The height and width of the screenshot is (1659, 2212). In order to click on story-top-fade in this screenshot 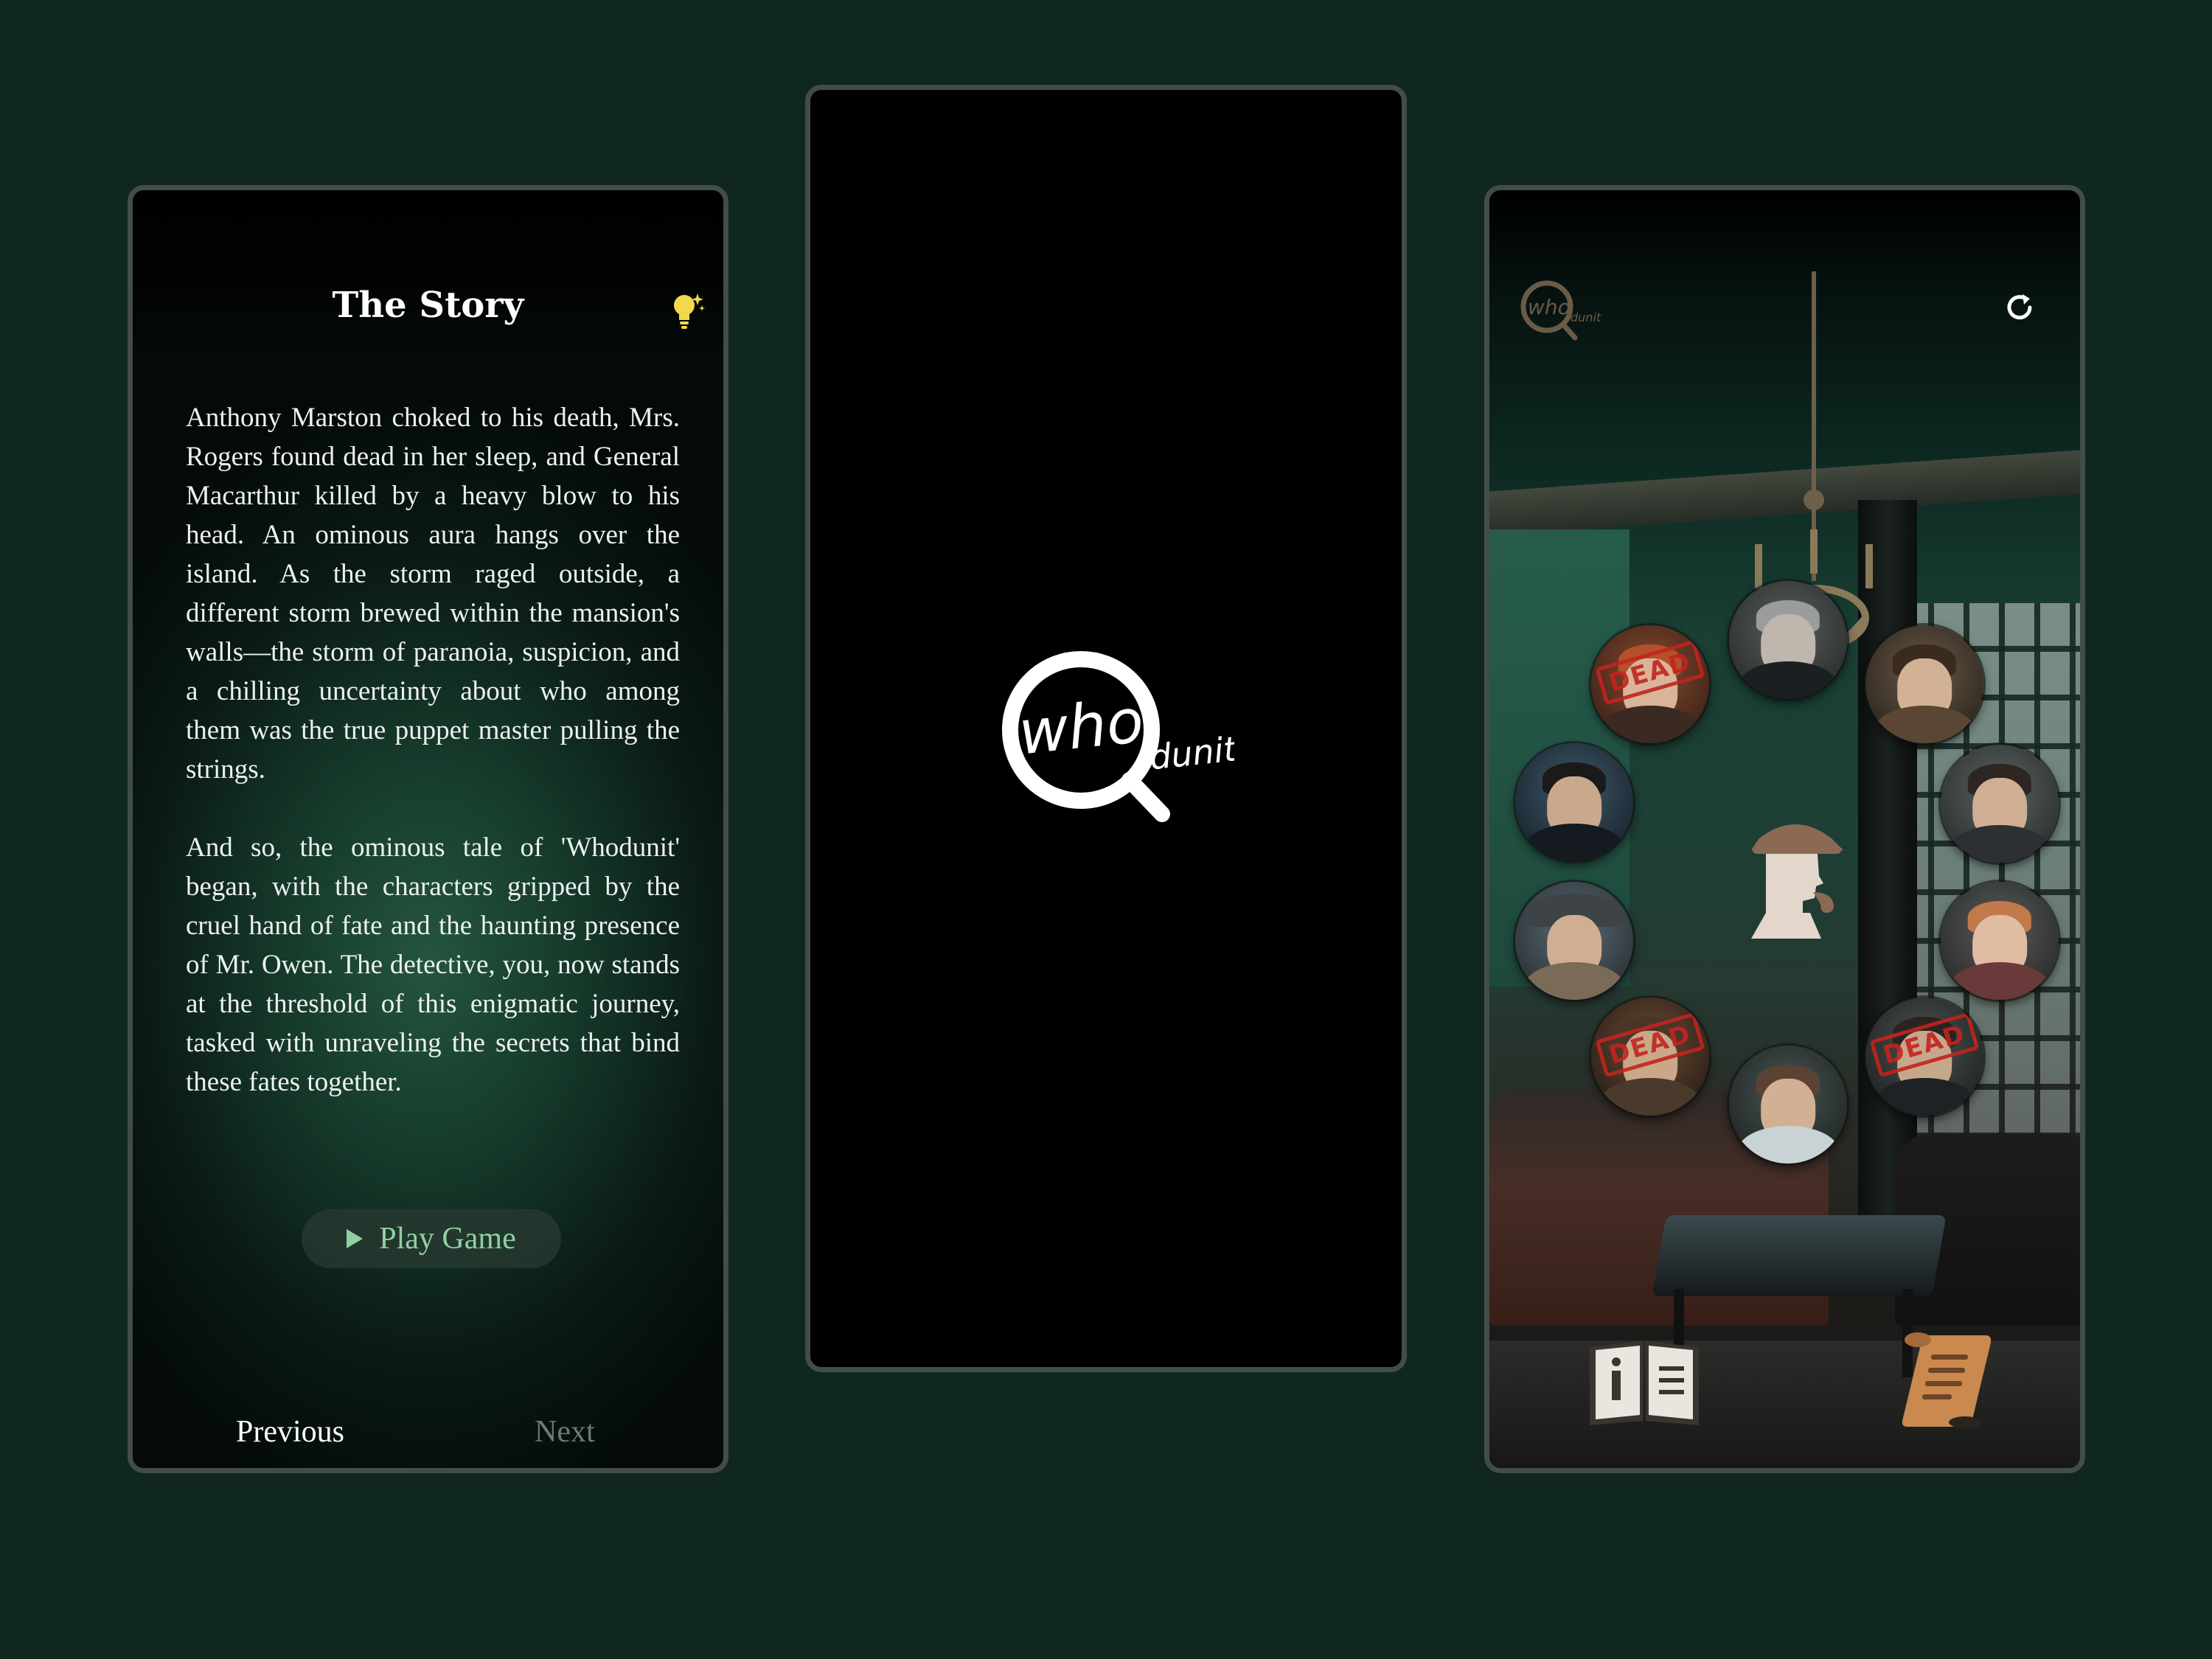, I will do `click(428, 271)`.